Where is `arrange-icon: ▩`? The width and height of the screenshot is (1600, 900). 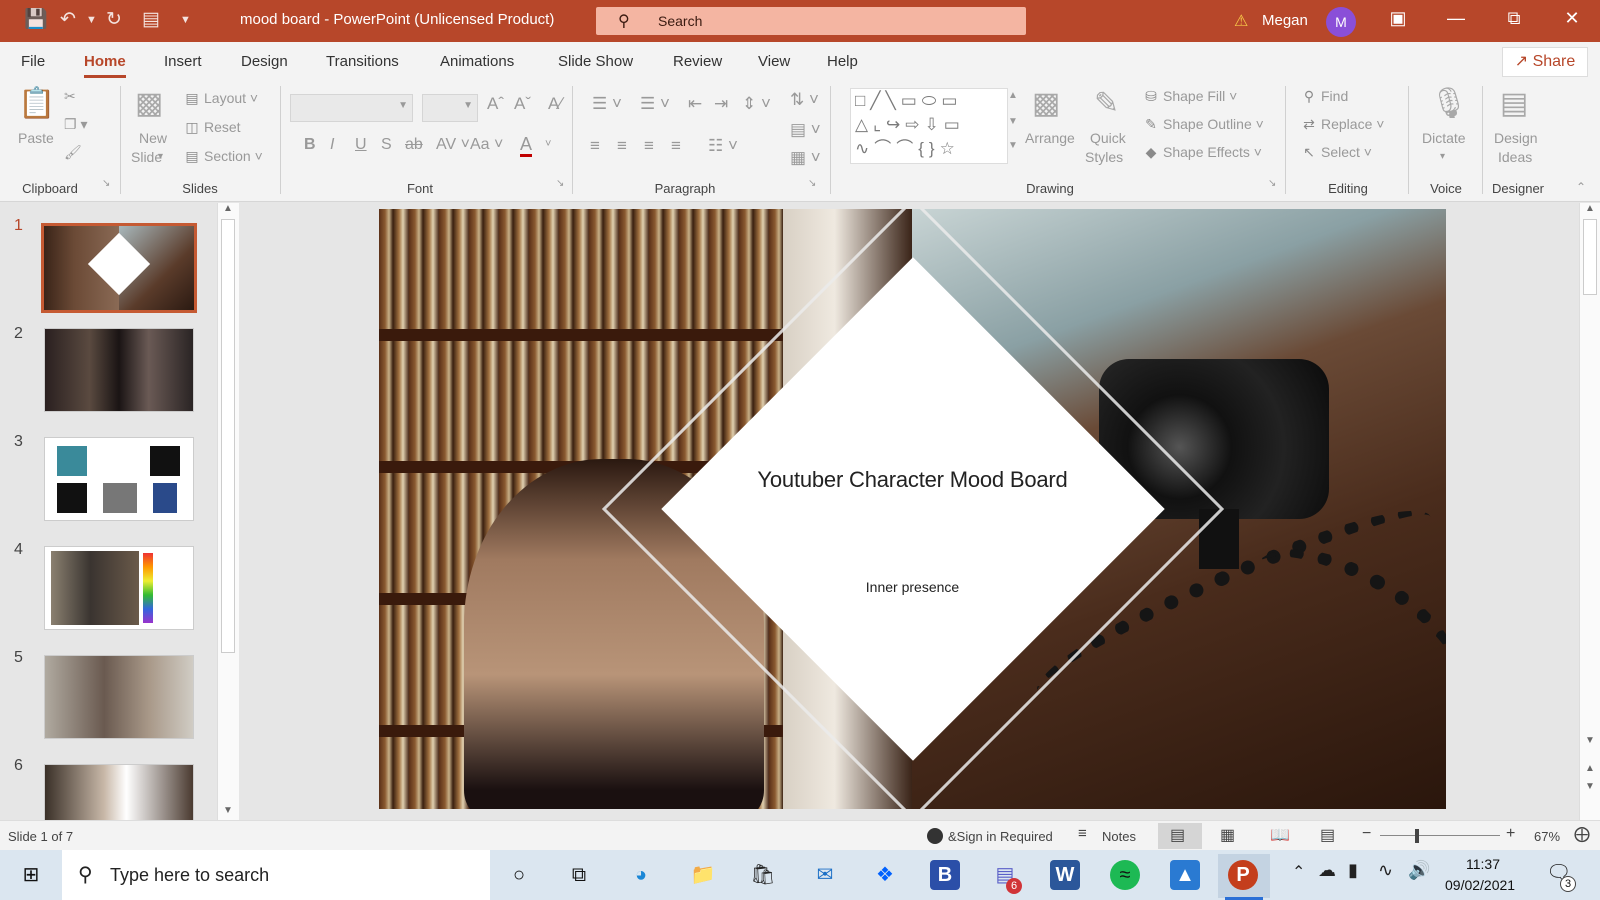 arrange-icon: ▩ is located at coordinates (1046, 103).